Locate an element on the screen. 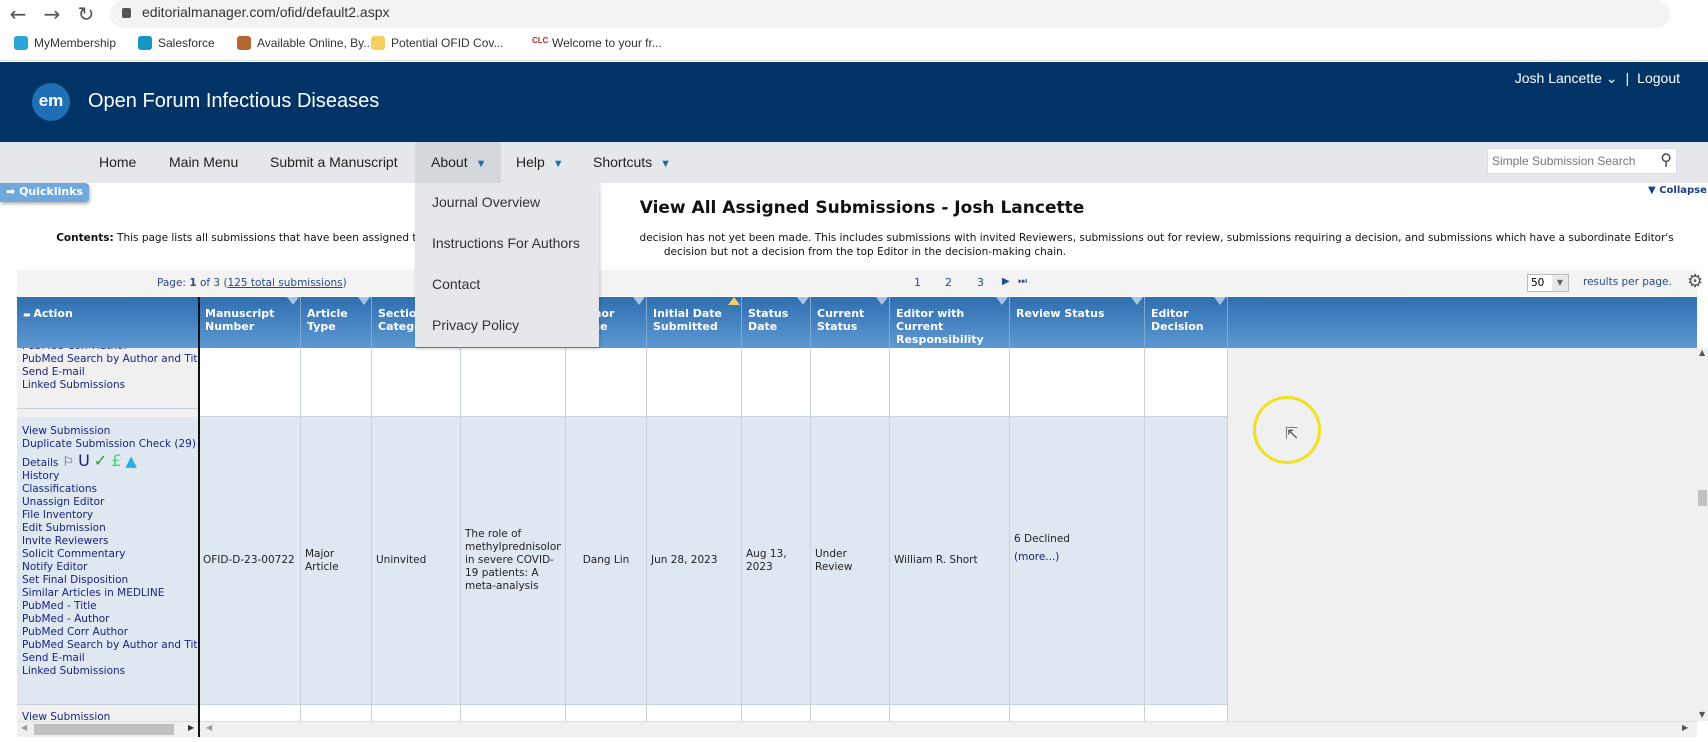 The width and height of the screenshot is (1708, 742). page-2-link: 2 is located at coordinates (948, 282).